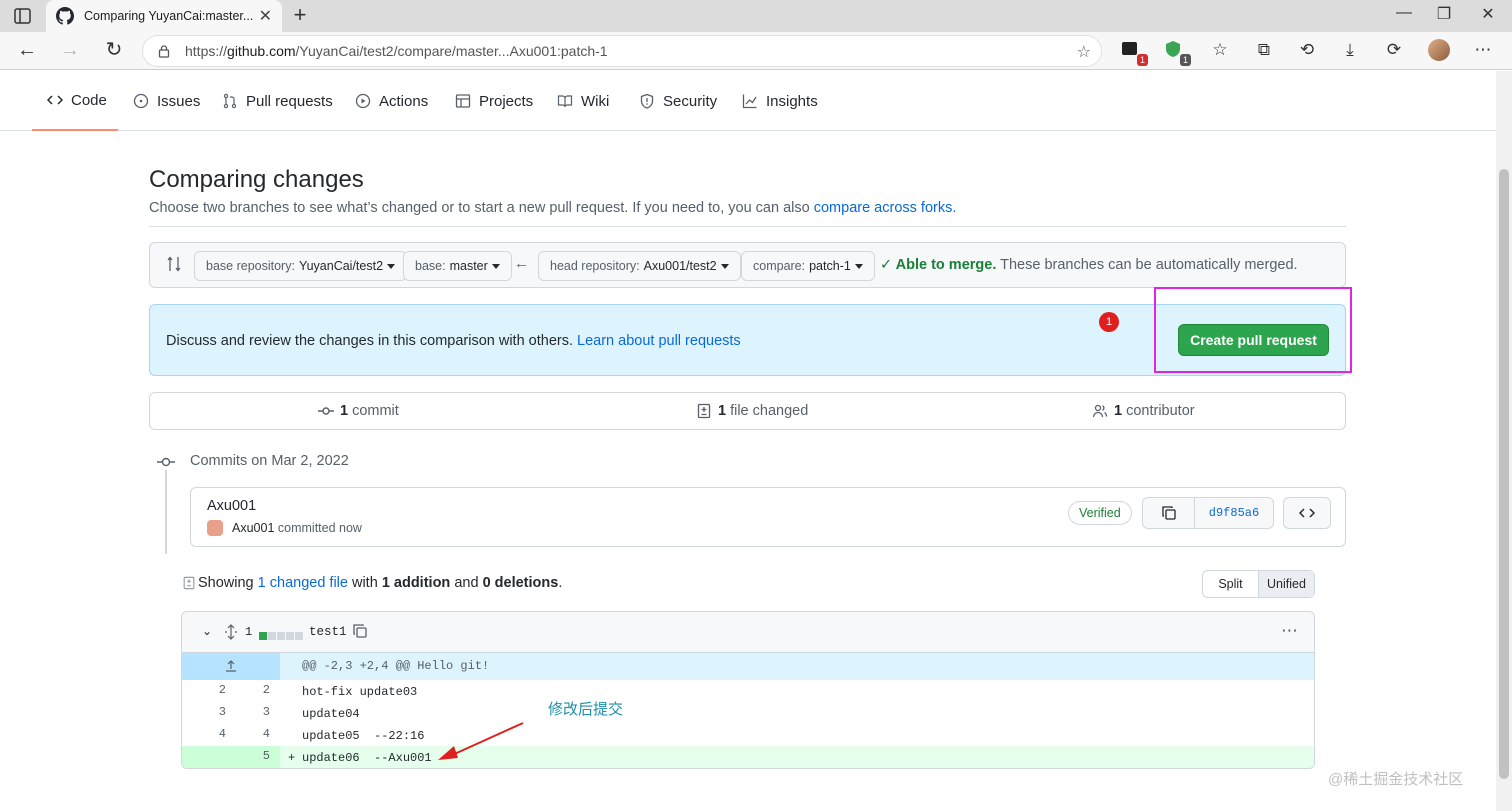  What do you see at coordinates (360, 631) in the screenshot?
I see `copy-path-icon` at bounding box center [360, 631].